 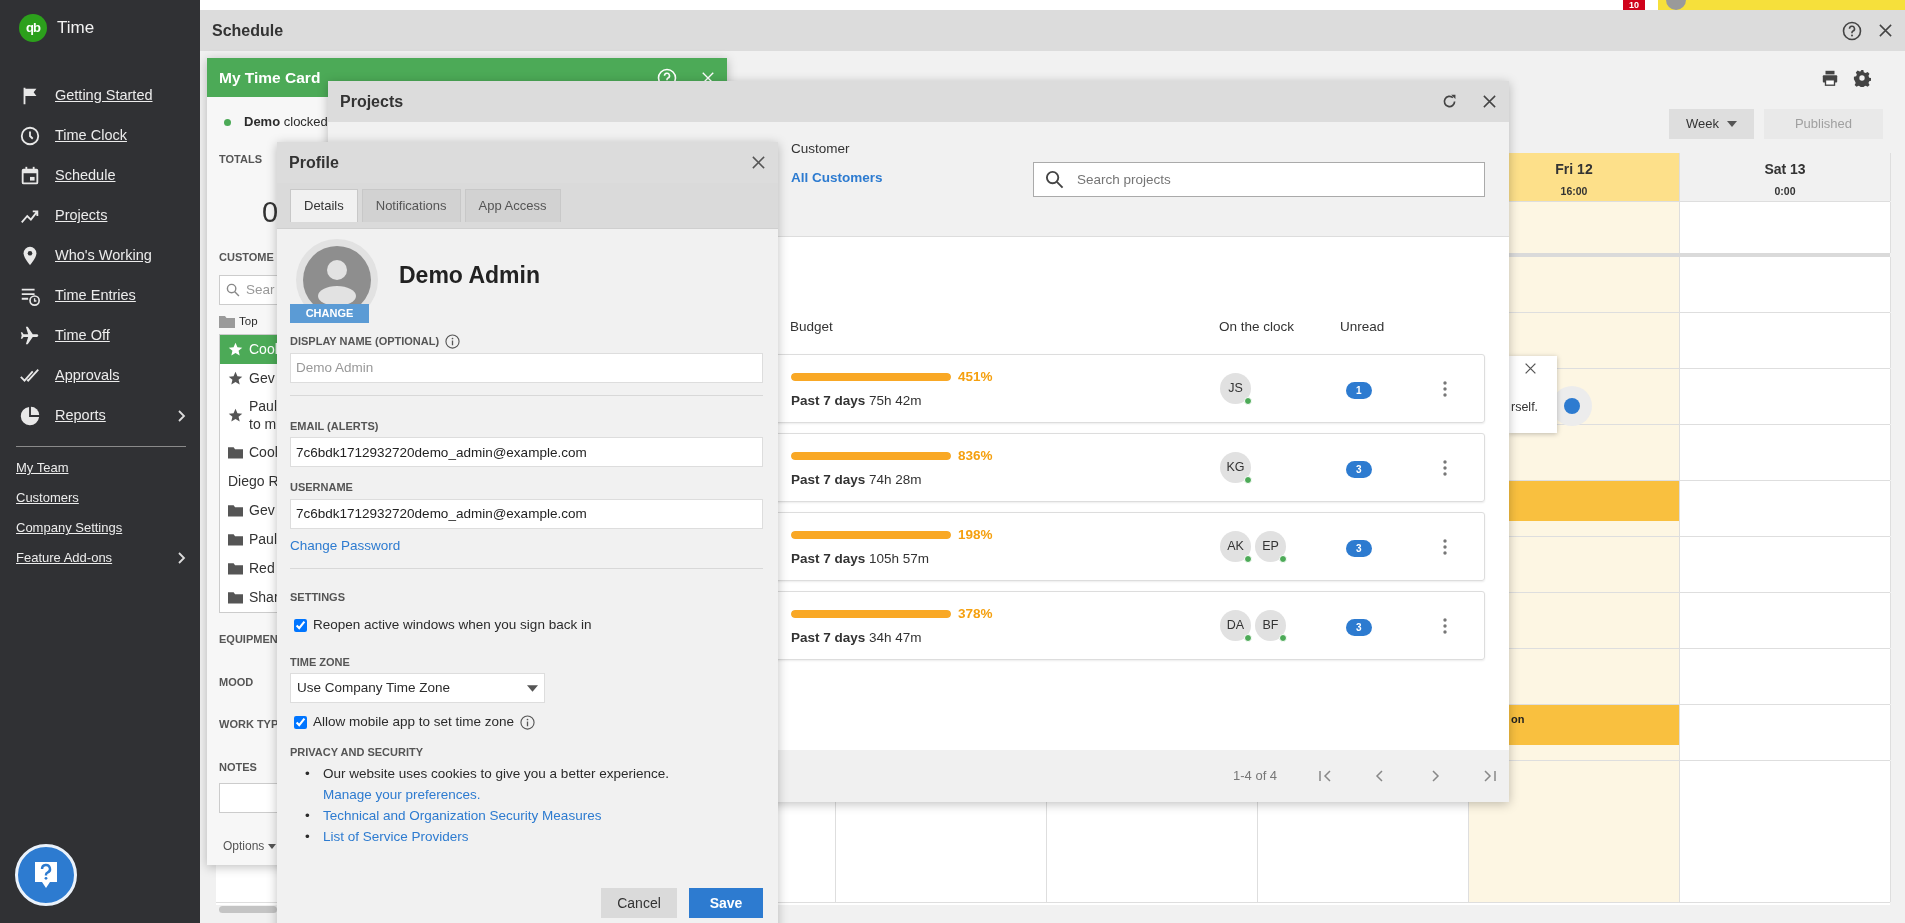 What do you see at coordinates (1574, 169) in the screenshot?
I see `day-label: Fri 12` at bounding box center [1574, 169].